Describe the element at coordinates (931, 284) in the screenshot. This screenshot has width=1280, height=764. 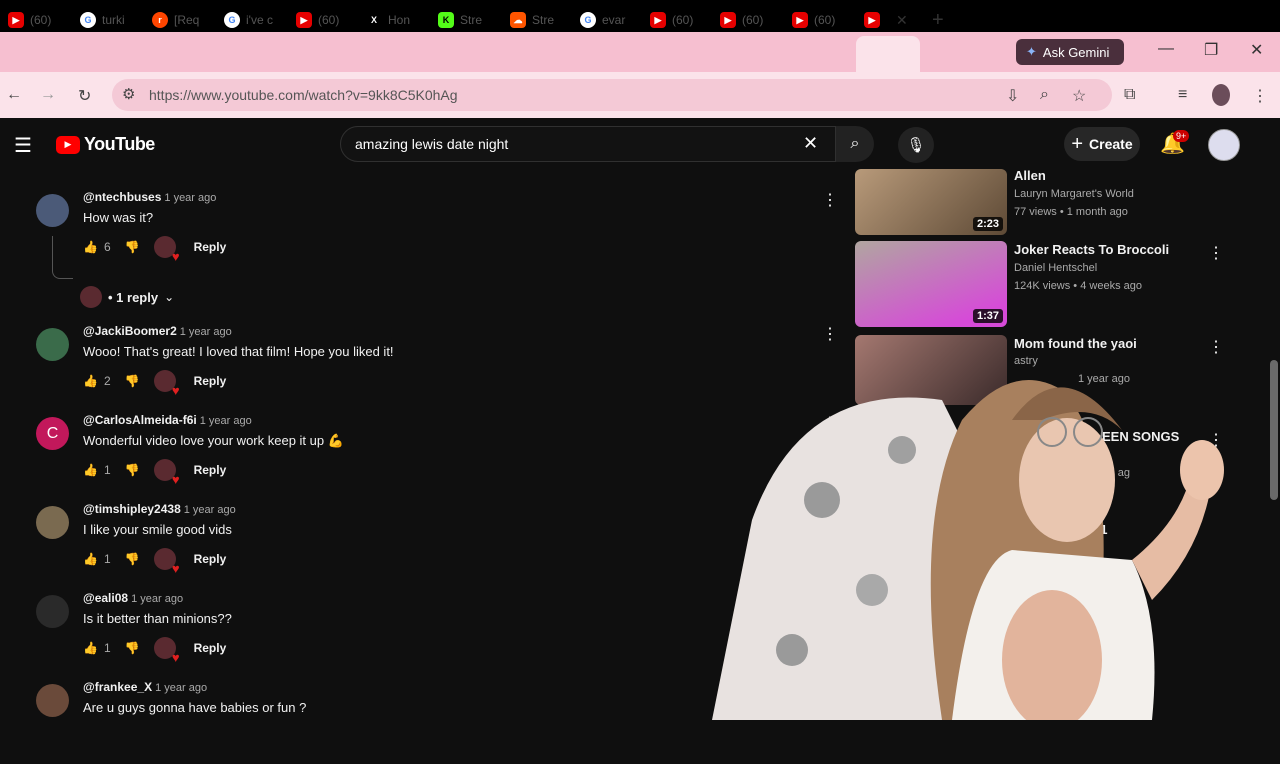
I see `video-thumbnail: 1:37` at that location.